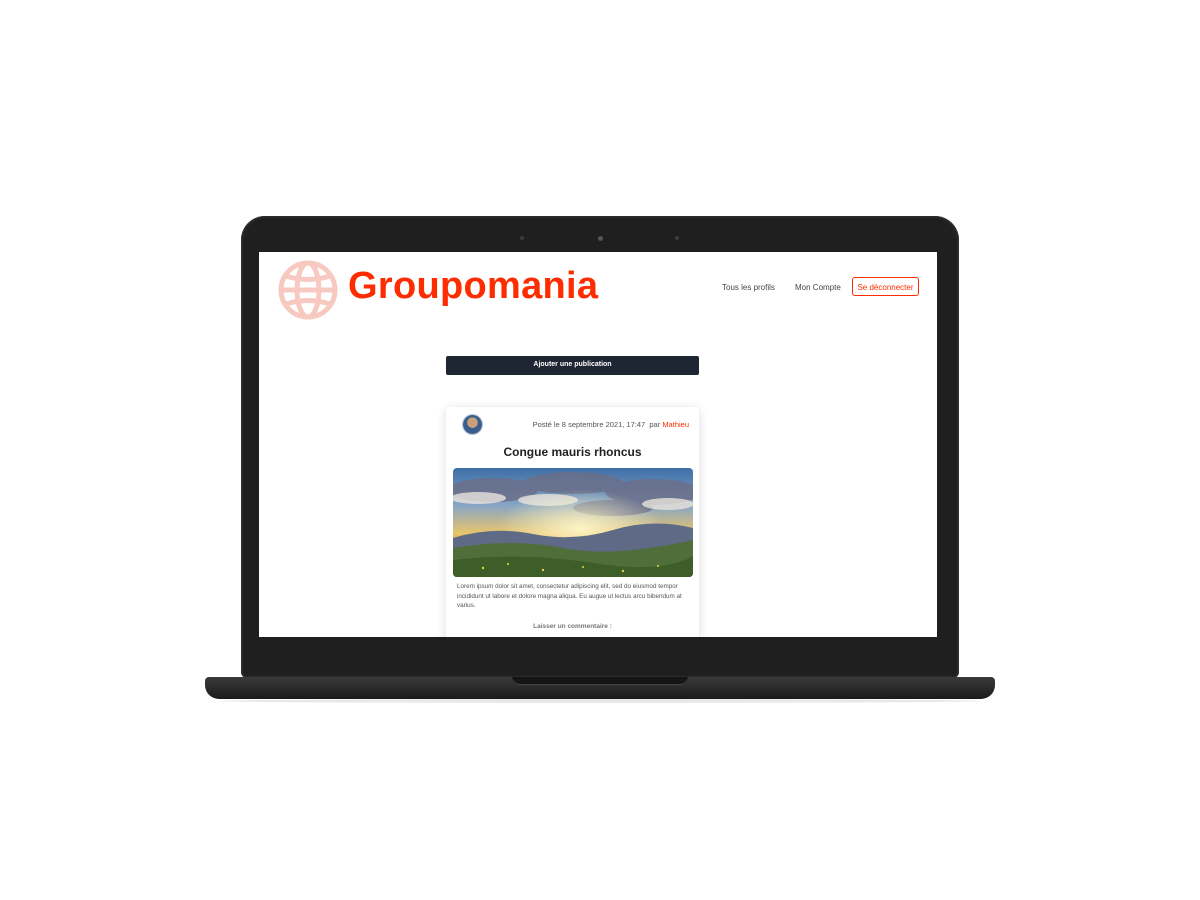 The height and width of the screenshot is (900, 1200). What do you see at coordinates (473, 286) in the screenshot?
I see `brand-name: Groupomania` at bounding box center [473, 286].